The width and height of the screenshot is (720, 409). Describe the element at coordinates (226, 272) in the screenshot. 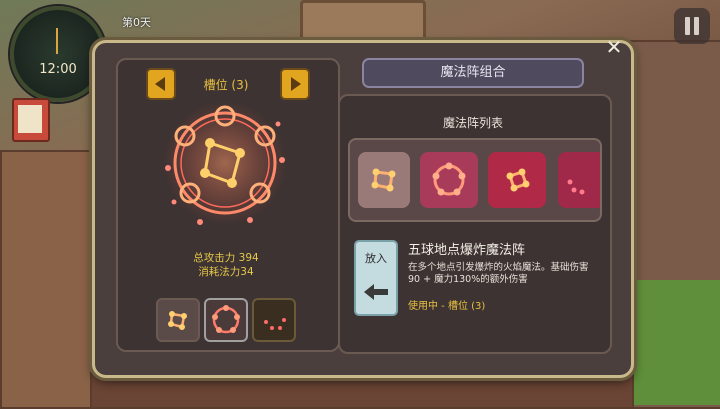

I see `mana-cost-stat: 消耗法力34` at that location.